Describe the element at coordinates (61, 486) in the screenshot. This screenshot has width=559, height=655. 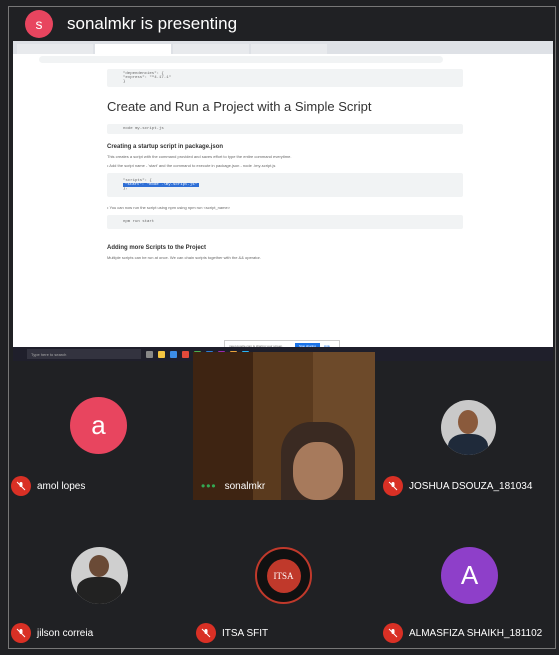
I see `participant-name: amol lopes` at that location.